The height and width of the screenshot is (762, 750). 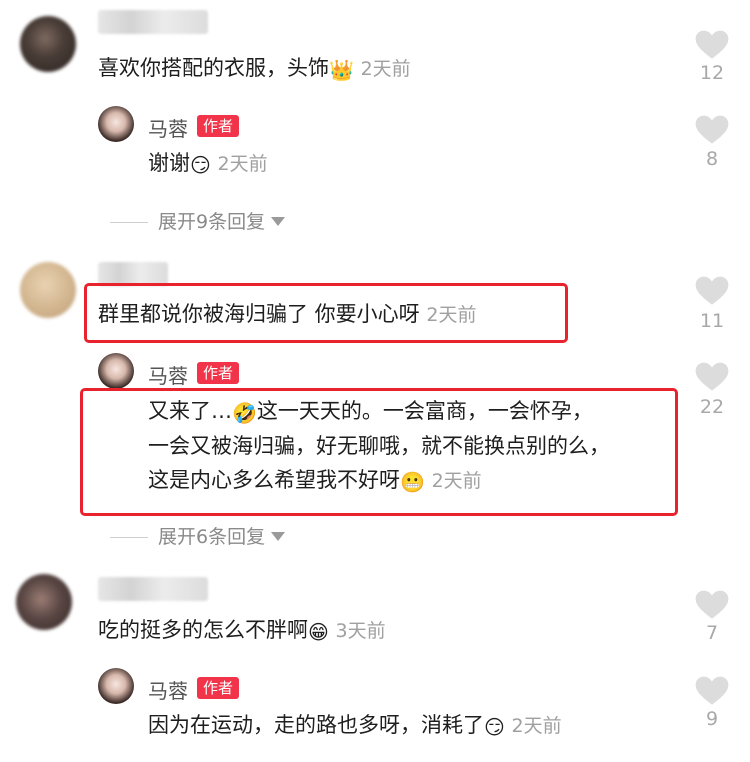 I want to click on comment-text: 喜欢你搭配的衣服，头饰👑 2天前, so click(x=254, y=69).